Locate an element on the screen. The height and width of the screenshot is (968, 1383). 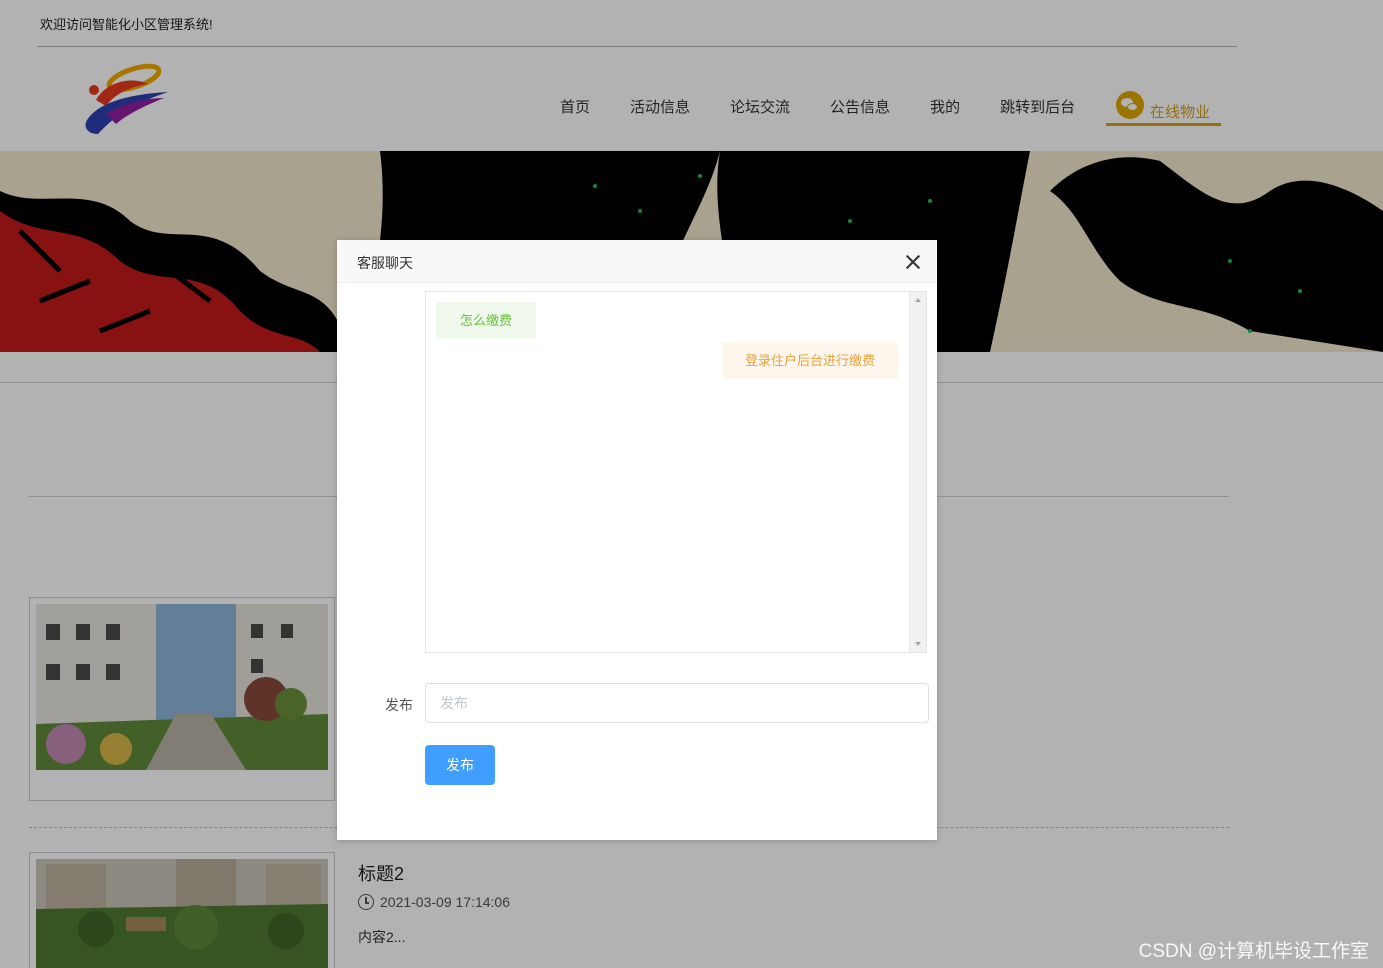
dialog-title: 客服聊天 is located at coordinates (385, 263).